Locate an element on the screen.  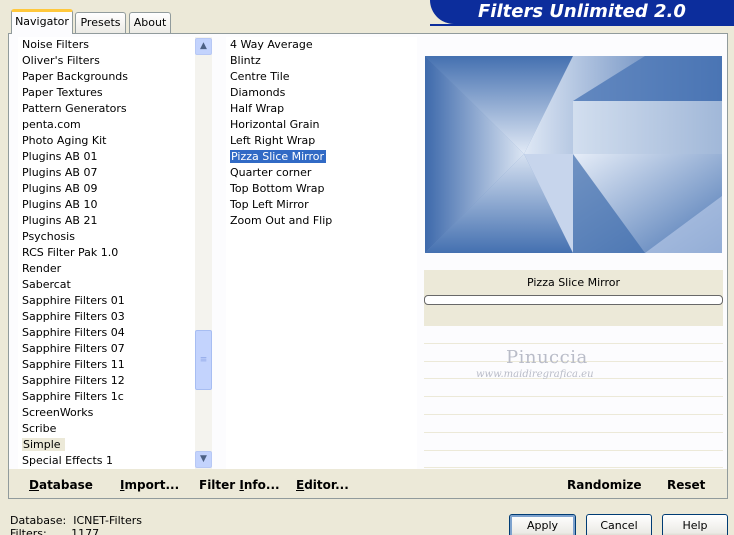
category-item: Plugins AB 21 is located at coordinates (106, 221).